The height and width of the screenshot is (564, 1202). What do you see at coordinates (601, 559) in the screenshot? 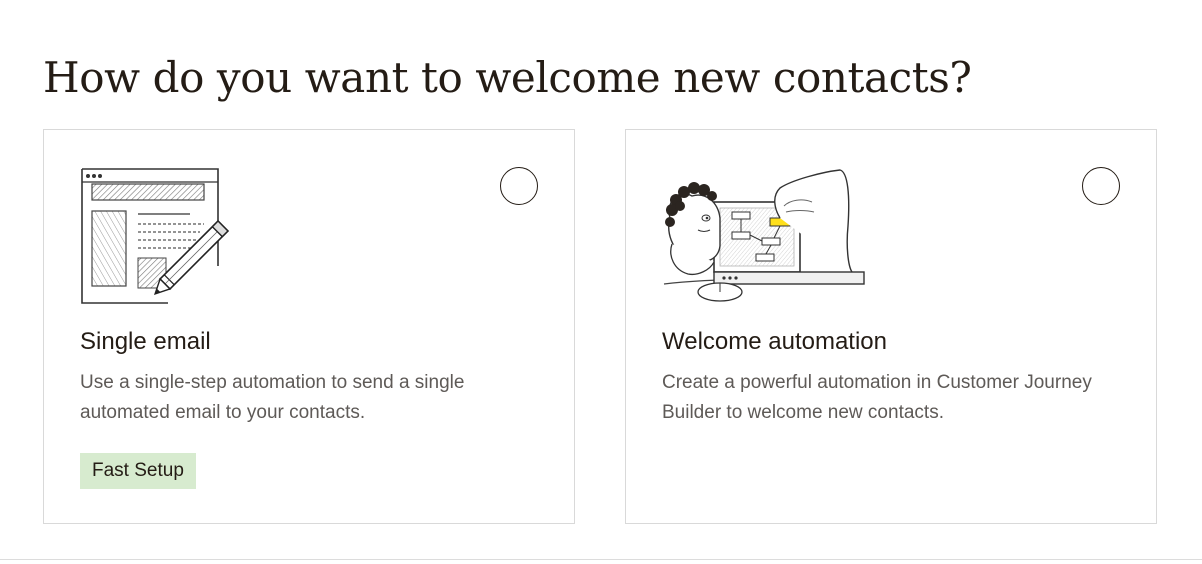
I see `footer-divider` at bounding box center [601, 559].